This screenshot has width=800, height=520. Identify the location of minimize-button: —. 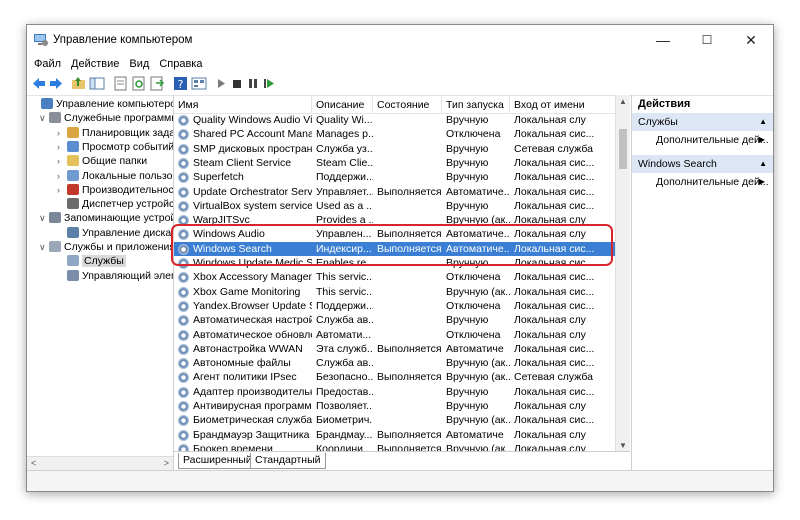
(663, 40).